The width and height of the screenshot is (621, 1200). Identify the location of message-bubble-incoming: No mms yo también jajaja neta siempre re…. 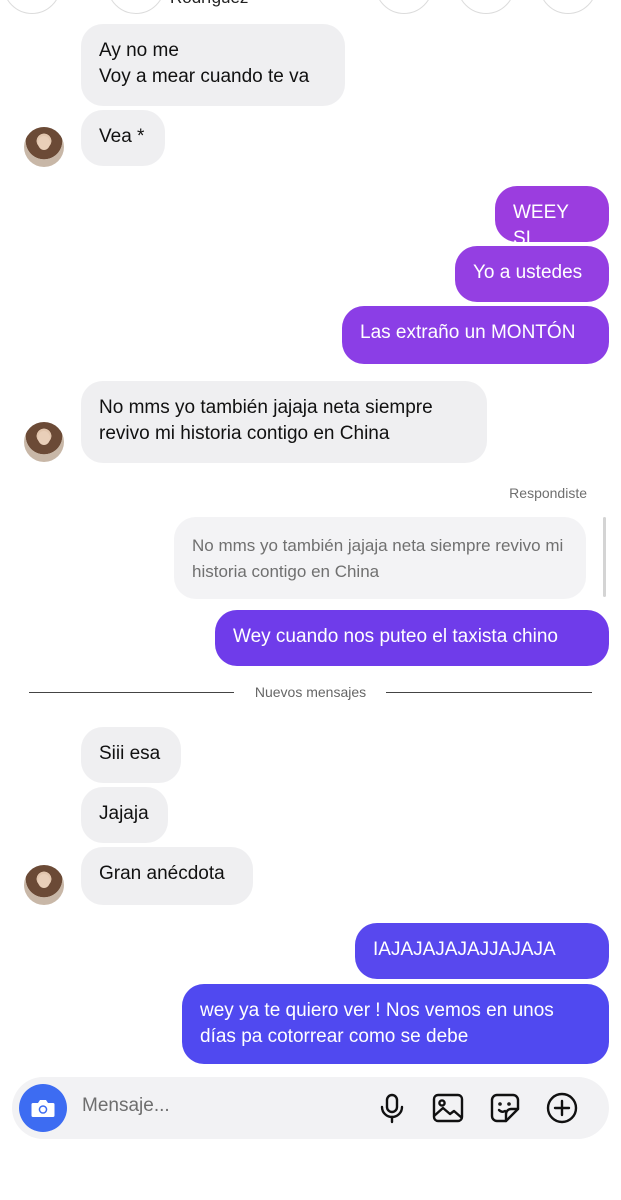
(284, 422).